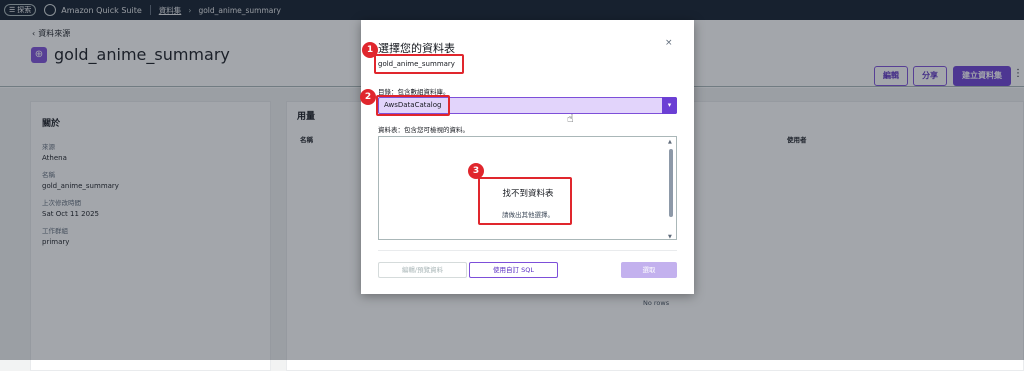  What do you see at coordinates (527, 250) in the screenshot?
I see `modal-divider` at bounding box center [527, 250].